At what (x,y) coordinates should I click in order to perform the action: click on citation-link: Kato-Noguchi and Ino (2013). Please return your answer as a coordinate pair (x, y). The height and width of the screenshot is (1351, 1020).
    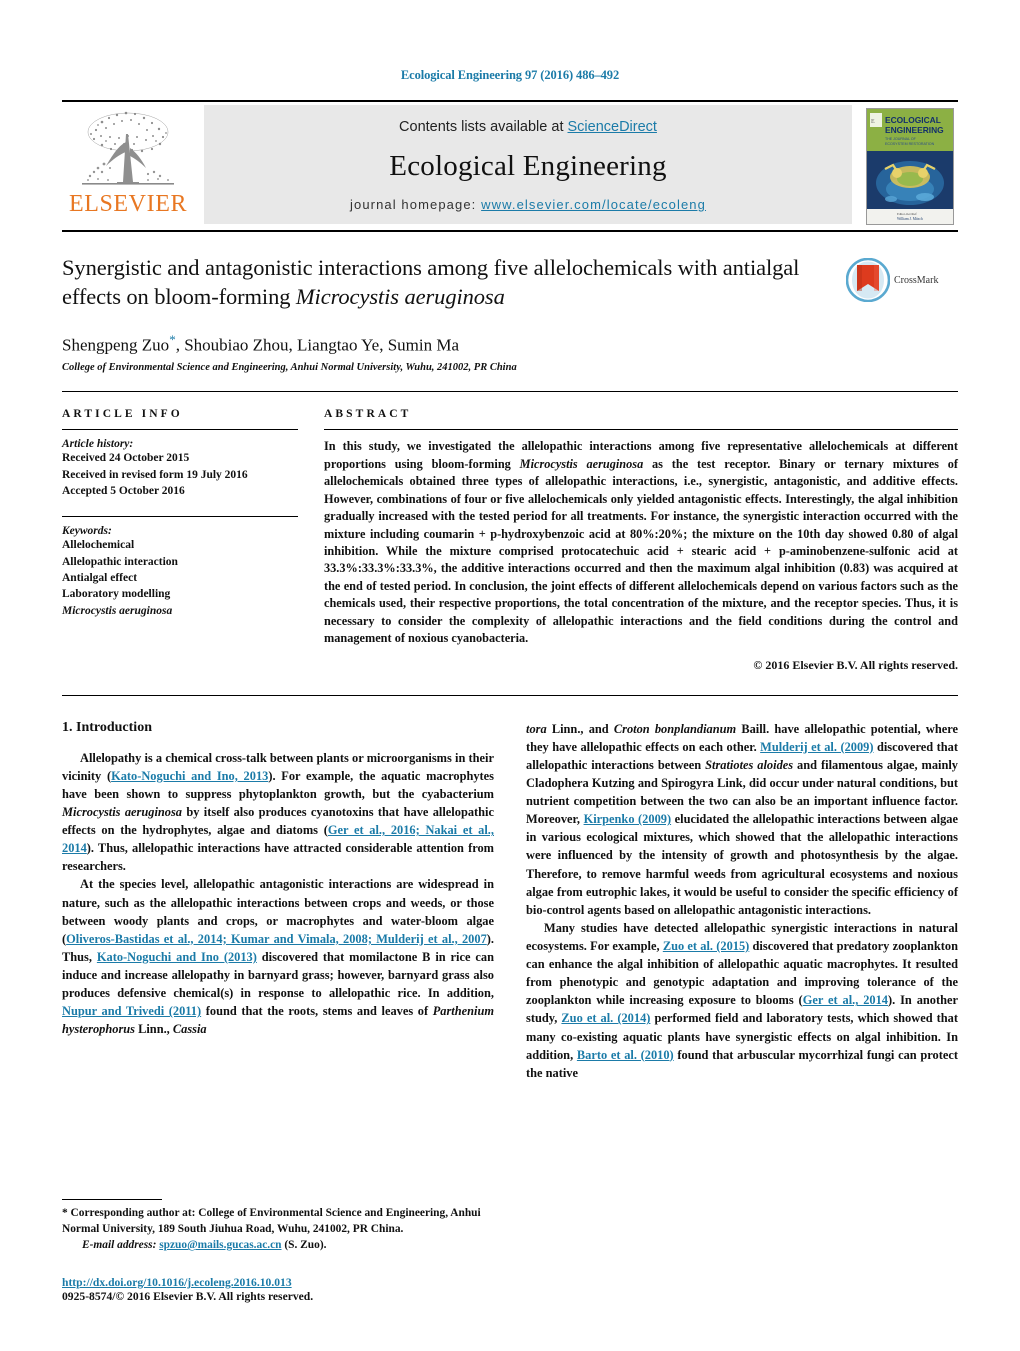
    Looking at the image, I should click on (177, 957).